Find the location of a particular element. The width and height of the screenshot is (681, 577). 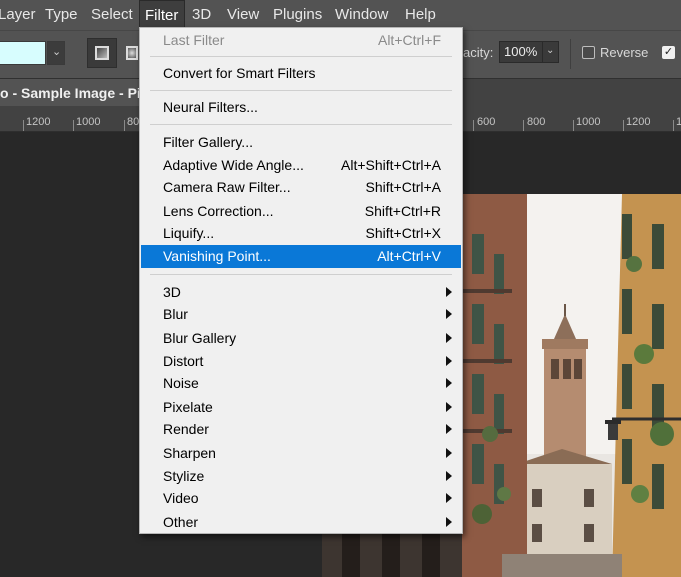

menu-item-blur: Blur is located at coordinates (301, 314).